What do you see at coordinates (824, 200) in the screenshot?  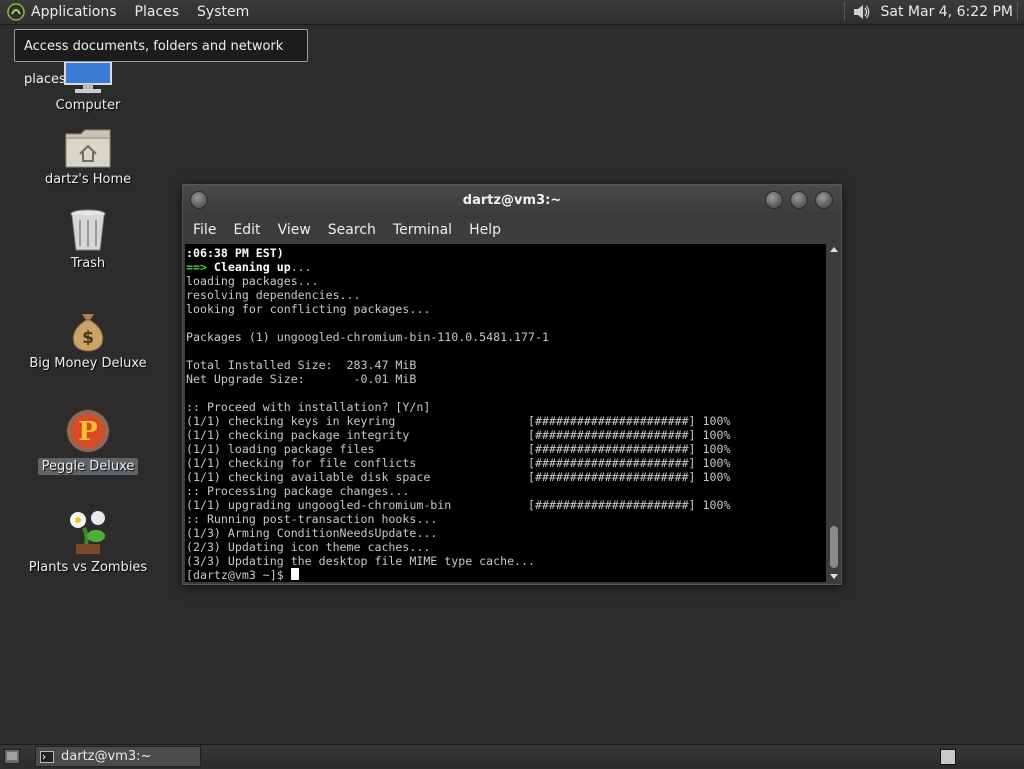 I see `close-button` at bounding box center [824, 200].